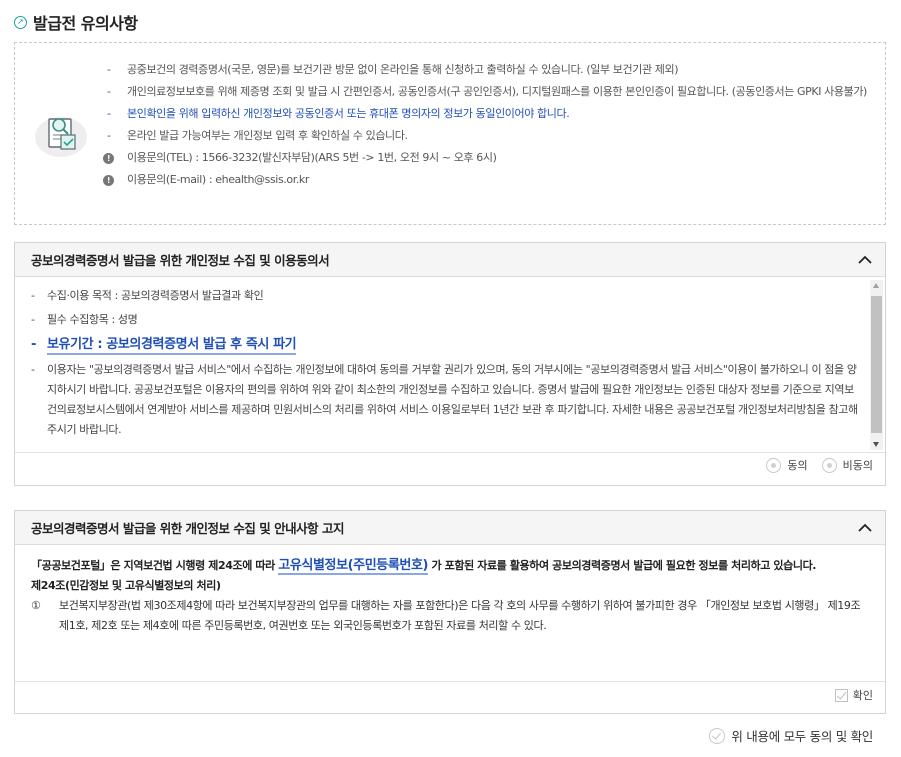 This screenshot has height=757, width=901. What do you see at coordinates (353, 566) in the screenshot?
I see `unique-id-highlight: 고유식별정보(주민등록번호)` at bounding box center [353, 566].